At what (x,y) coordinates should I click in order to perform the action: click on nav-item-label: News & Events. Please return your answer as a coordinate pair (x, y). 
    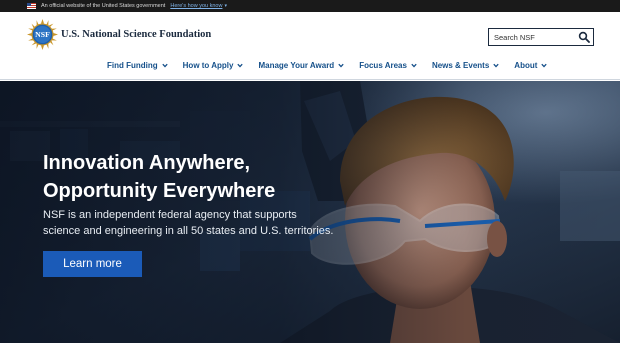
    Looking at the image, I should click on (460, 65).